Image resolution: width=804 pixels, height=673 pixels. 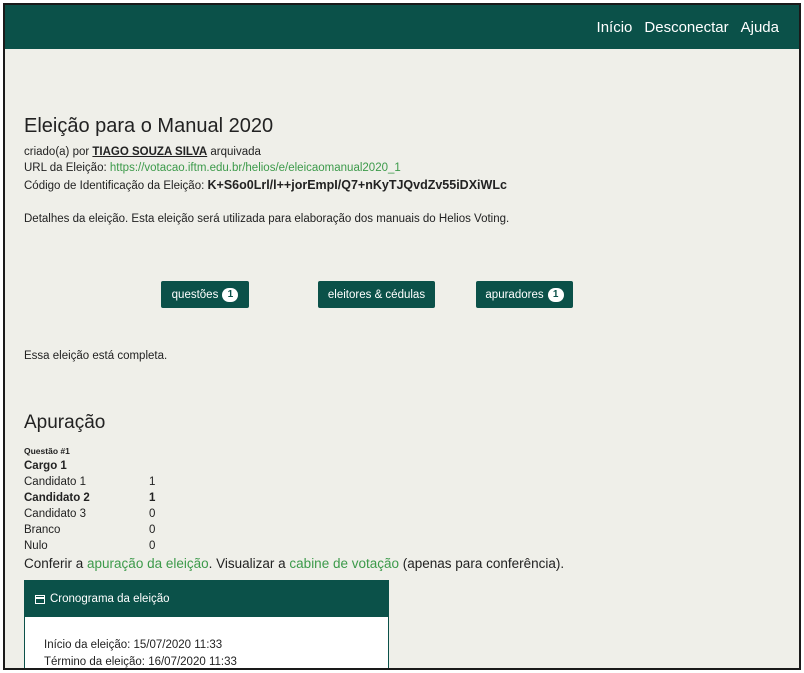 What do you see at coordinates (140, 662) in the screenshot?
I see `schedule-end: Término da eleição: 16/07/2020 11:33` at bounding box center [140, 662].